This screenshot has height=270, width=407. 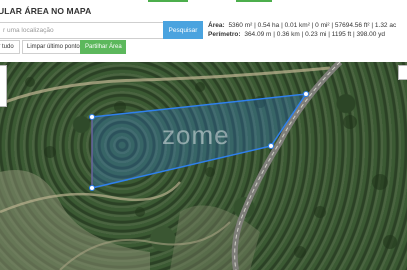 I want to click on watermark-logo: zome, so click(x=196, y=135).